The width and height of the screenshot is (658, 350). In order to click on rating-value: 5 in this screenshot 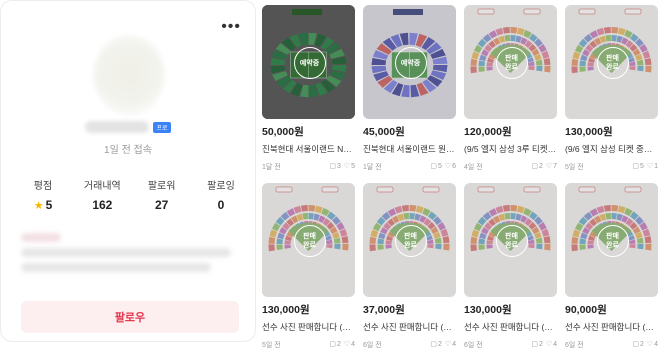, I will do `click(49, 205)`.